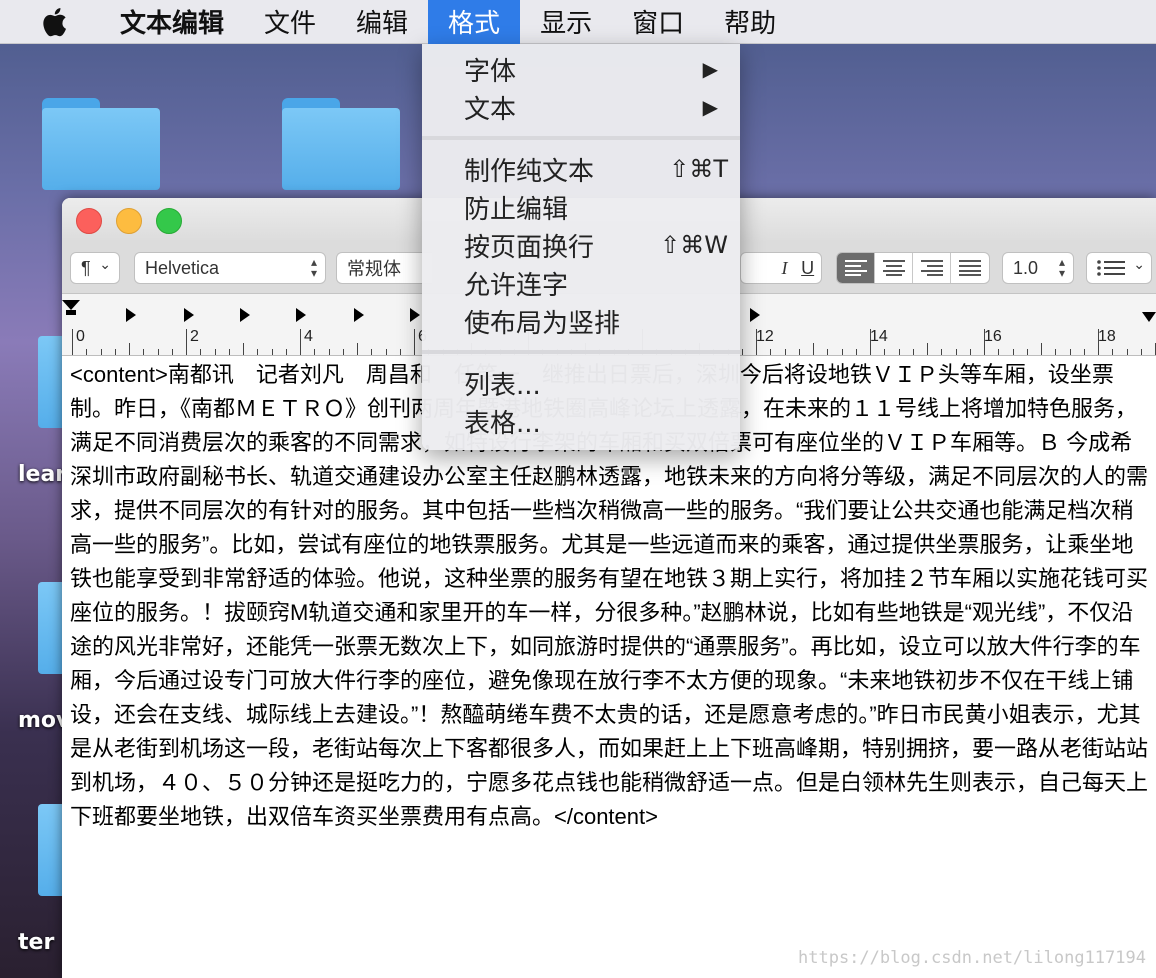 The image size is (1156, 978). I want to click on menu-item-label: 允许连字, so click(516, 285).